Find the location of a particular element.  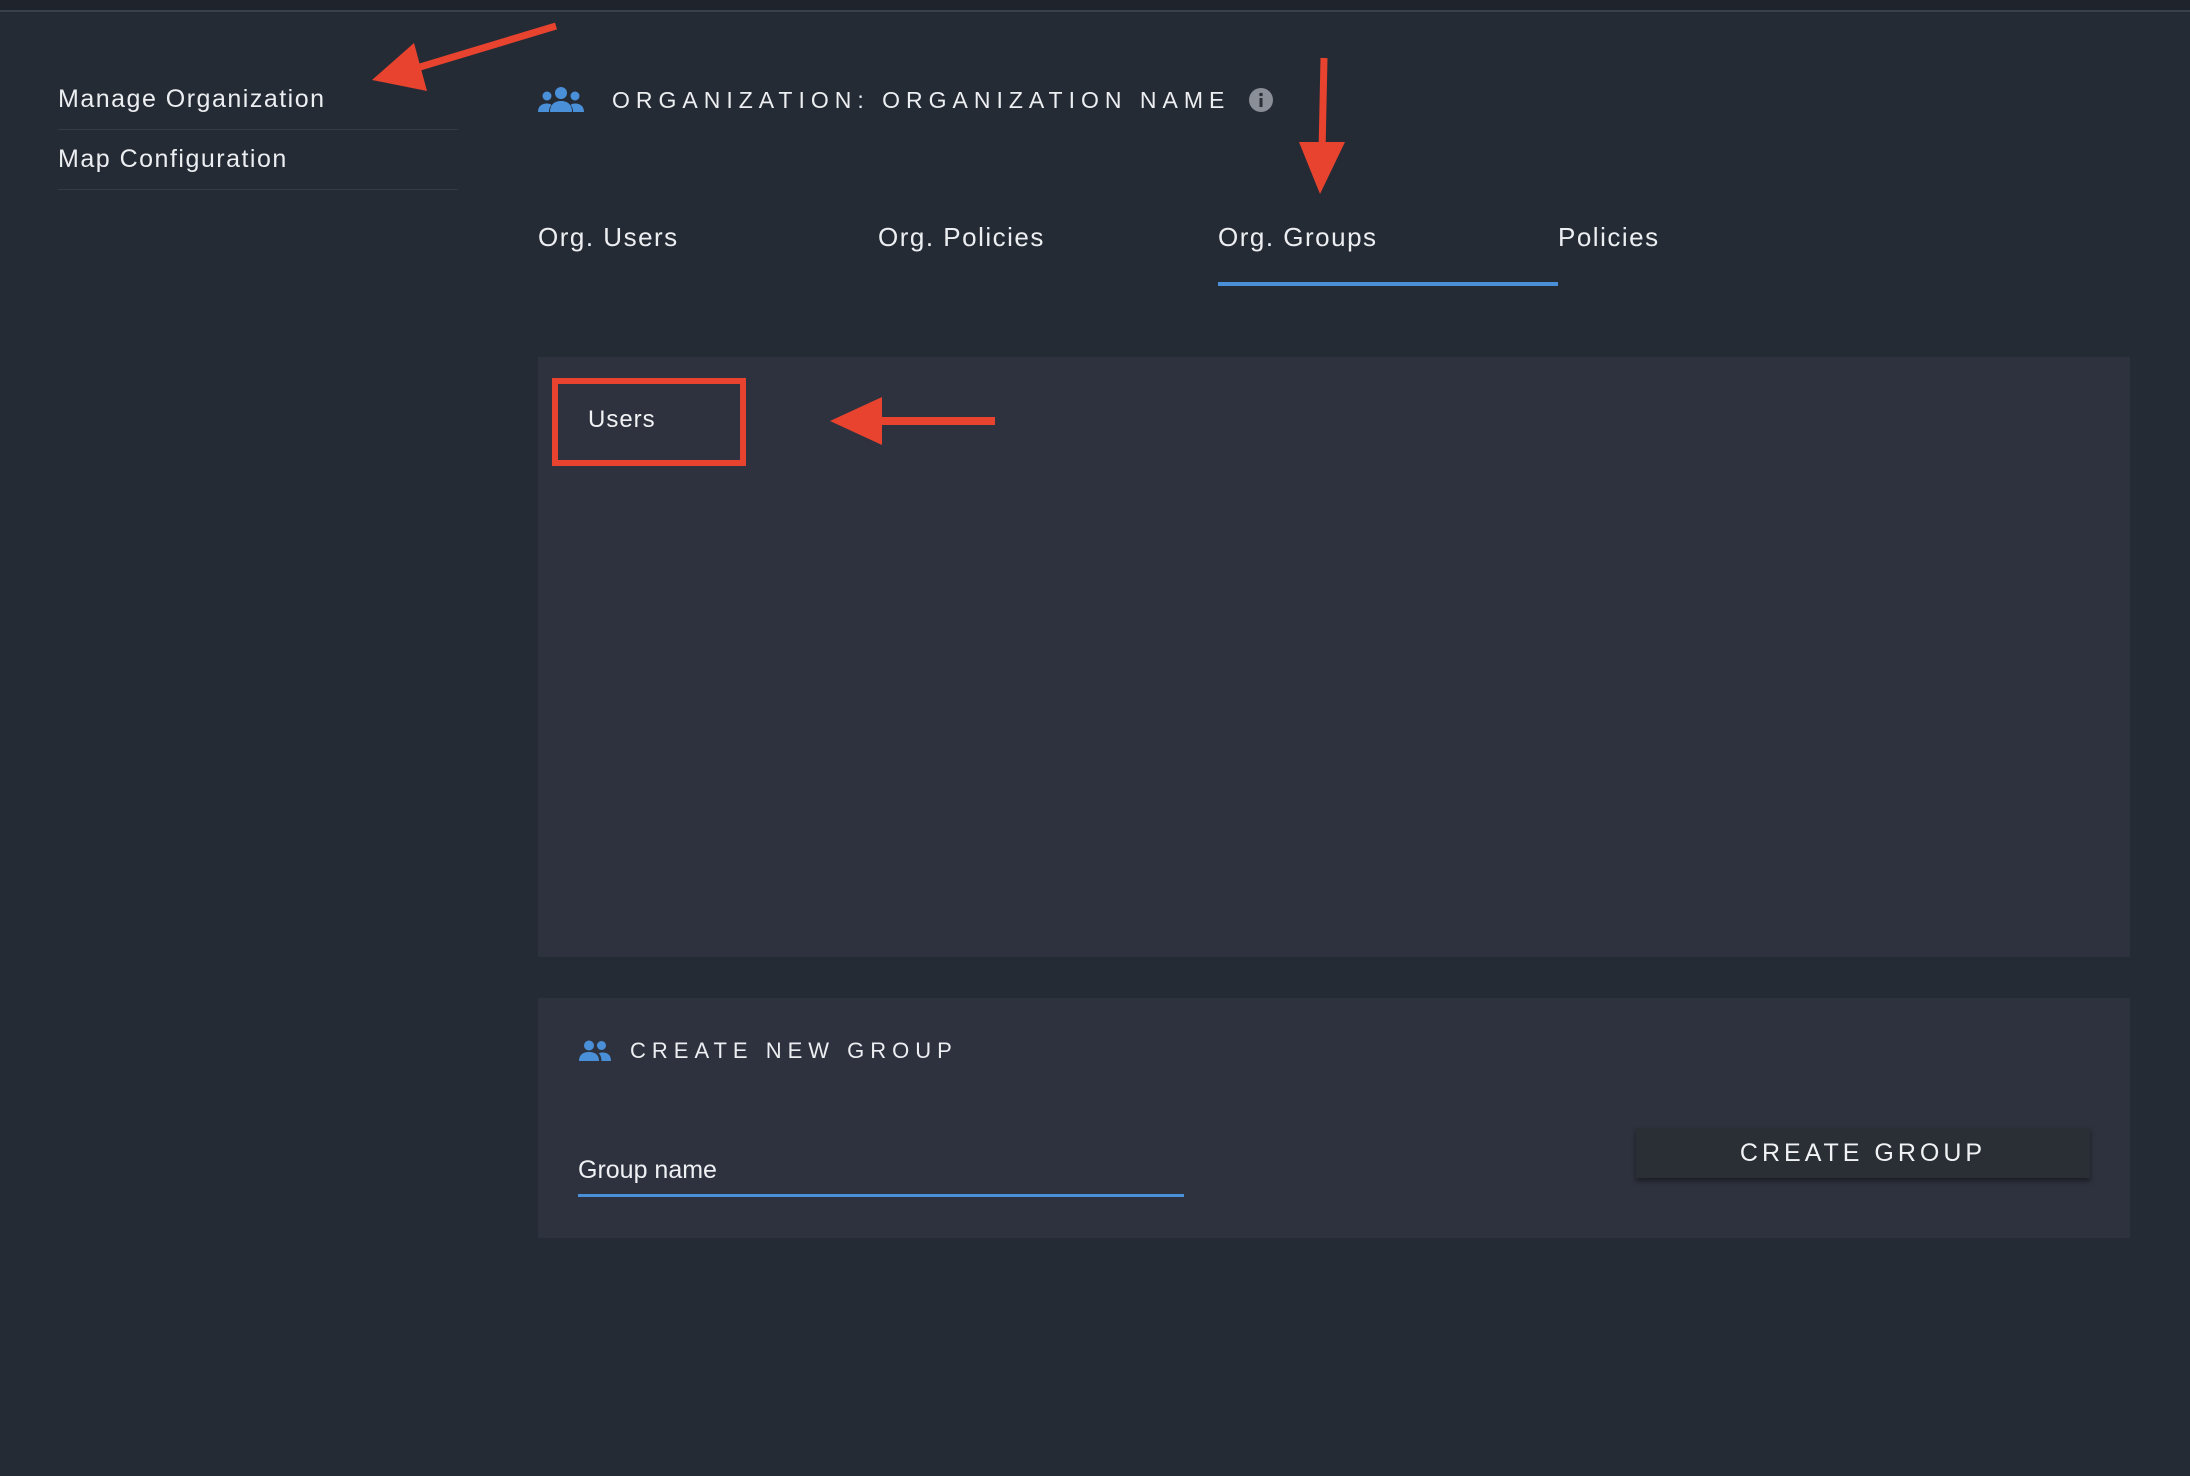

list-item-users-group: Users is located at coordinates (649, 422).